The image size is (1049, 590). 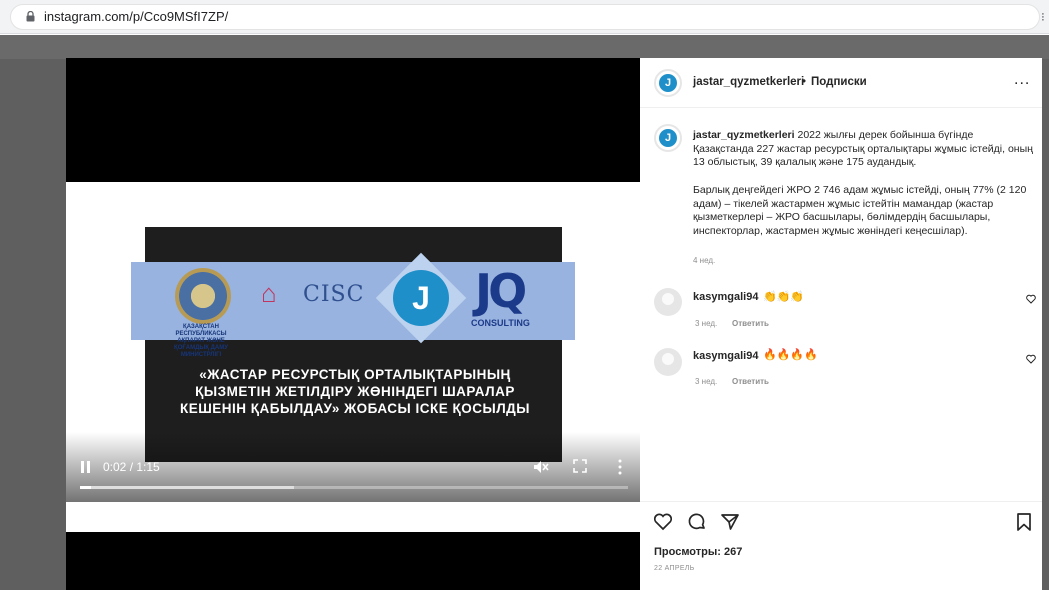 What do you see at coordinates (580, 466) in the screenshot?
I see `fullscreen-icon` at bounding box center [580, 466].